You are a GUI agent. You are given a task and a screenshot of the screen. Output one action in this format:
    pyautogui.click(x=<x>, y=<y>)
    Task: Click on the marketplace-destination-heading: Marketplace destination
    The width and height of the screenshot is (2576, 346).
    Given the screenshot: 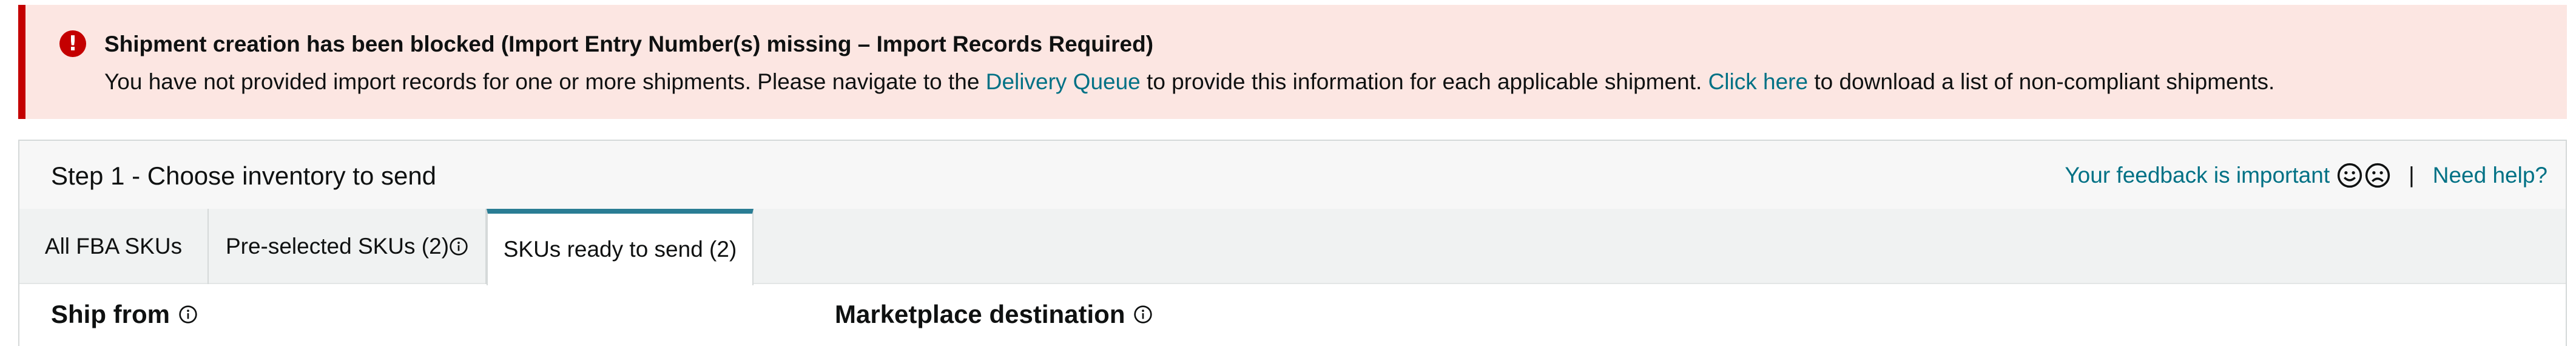 What is the action you would take?
    pyautogui.click(x=994, y=314)
    